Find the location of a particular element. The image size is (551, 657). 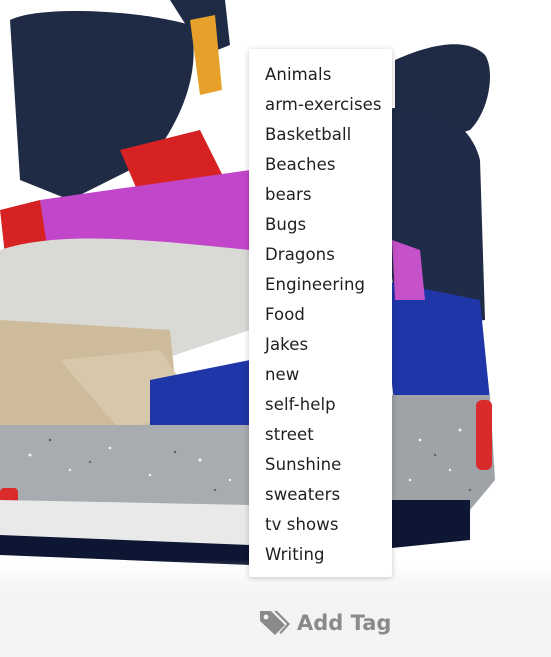

tag-option: Writing is located at coordinates (320, 555).